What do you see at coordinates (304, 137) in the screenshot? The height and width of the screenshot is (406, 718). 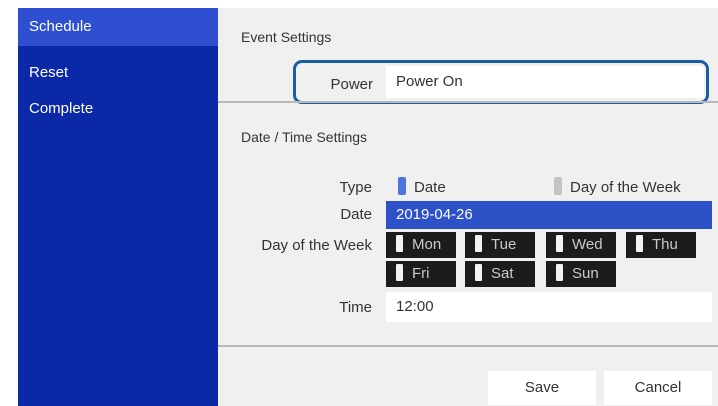 I see `datetime-settings-title: Date / Time Settings` at bounding box center [304, 137].